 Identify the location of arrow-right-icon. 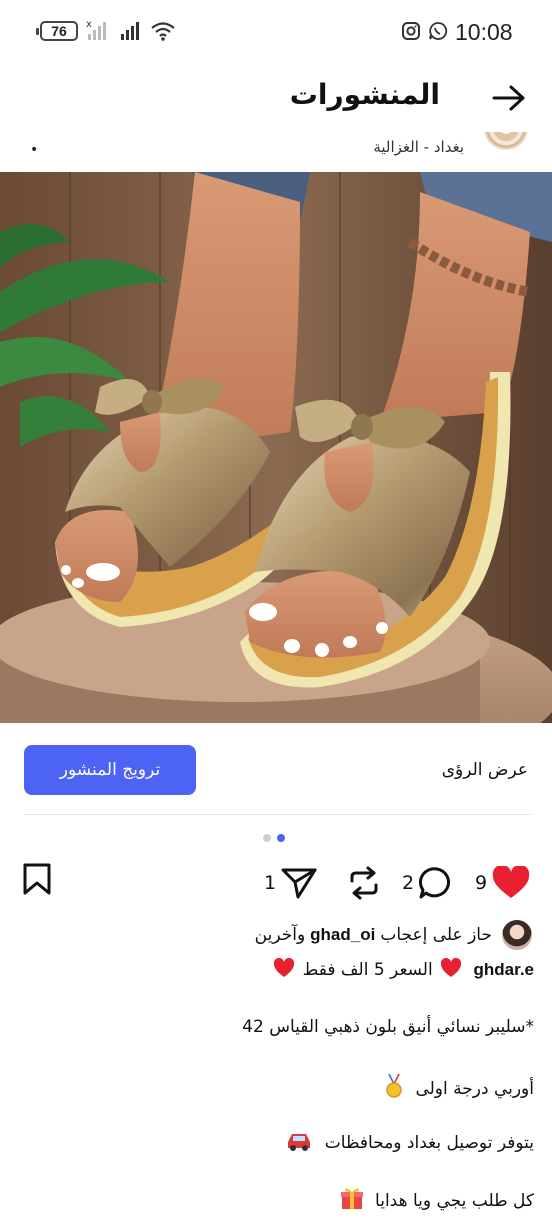
(508, 98).